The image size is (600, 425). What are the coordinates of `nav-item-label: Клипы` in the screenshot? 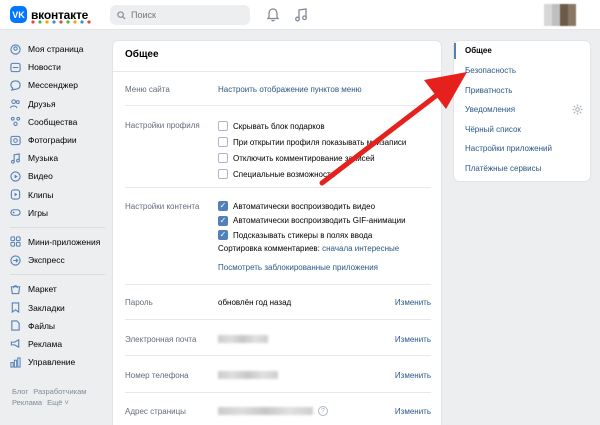 It's located at (41, 194).